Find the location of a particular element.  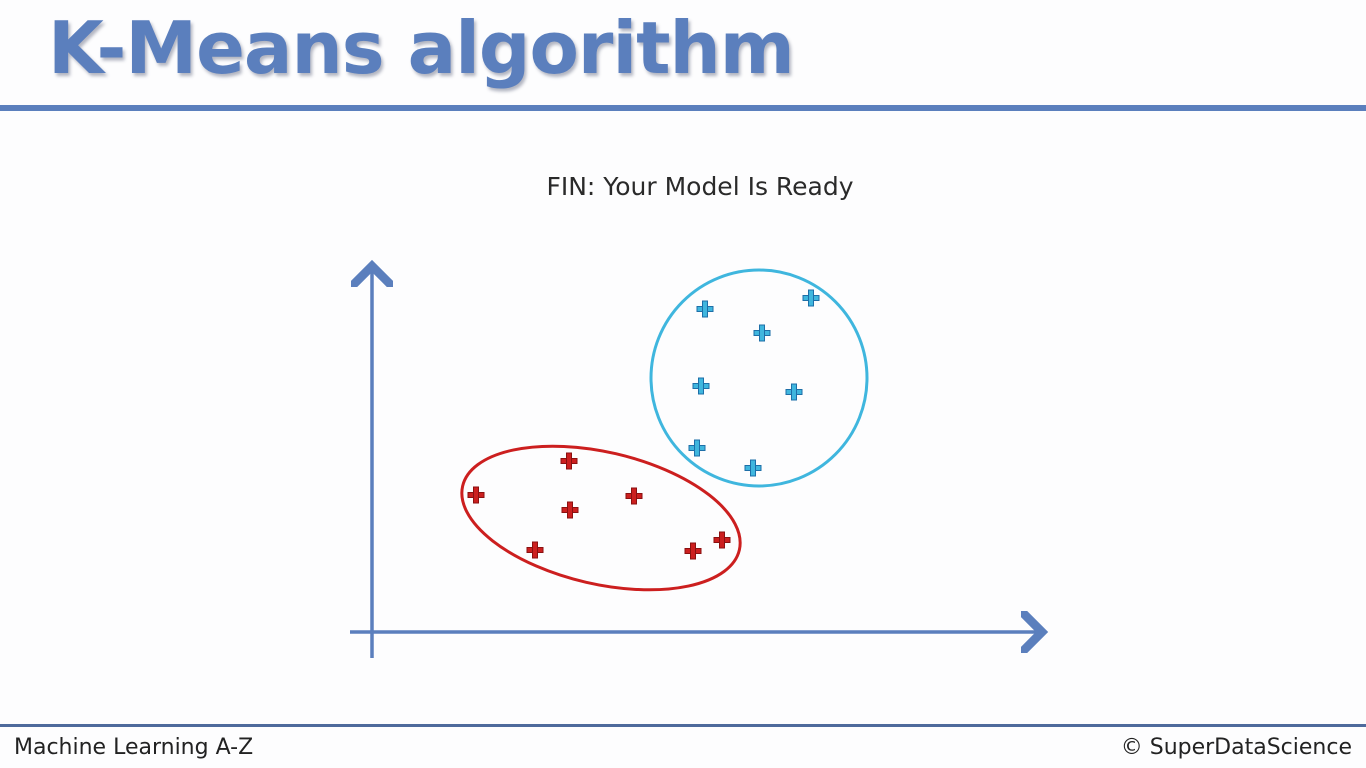

blue-cluster-boundary is located at coordinates (759, 378).